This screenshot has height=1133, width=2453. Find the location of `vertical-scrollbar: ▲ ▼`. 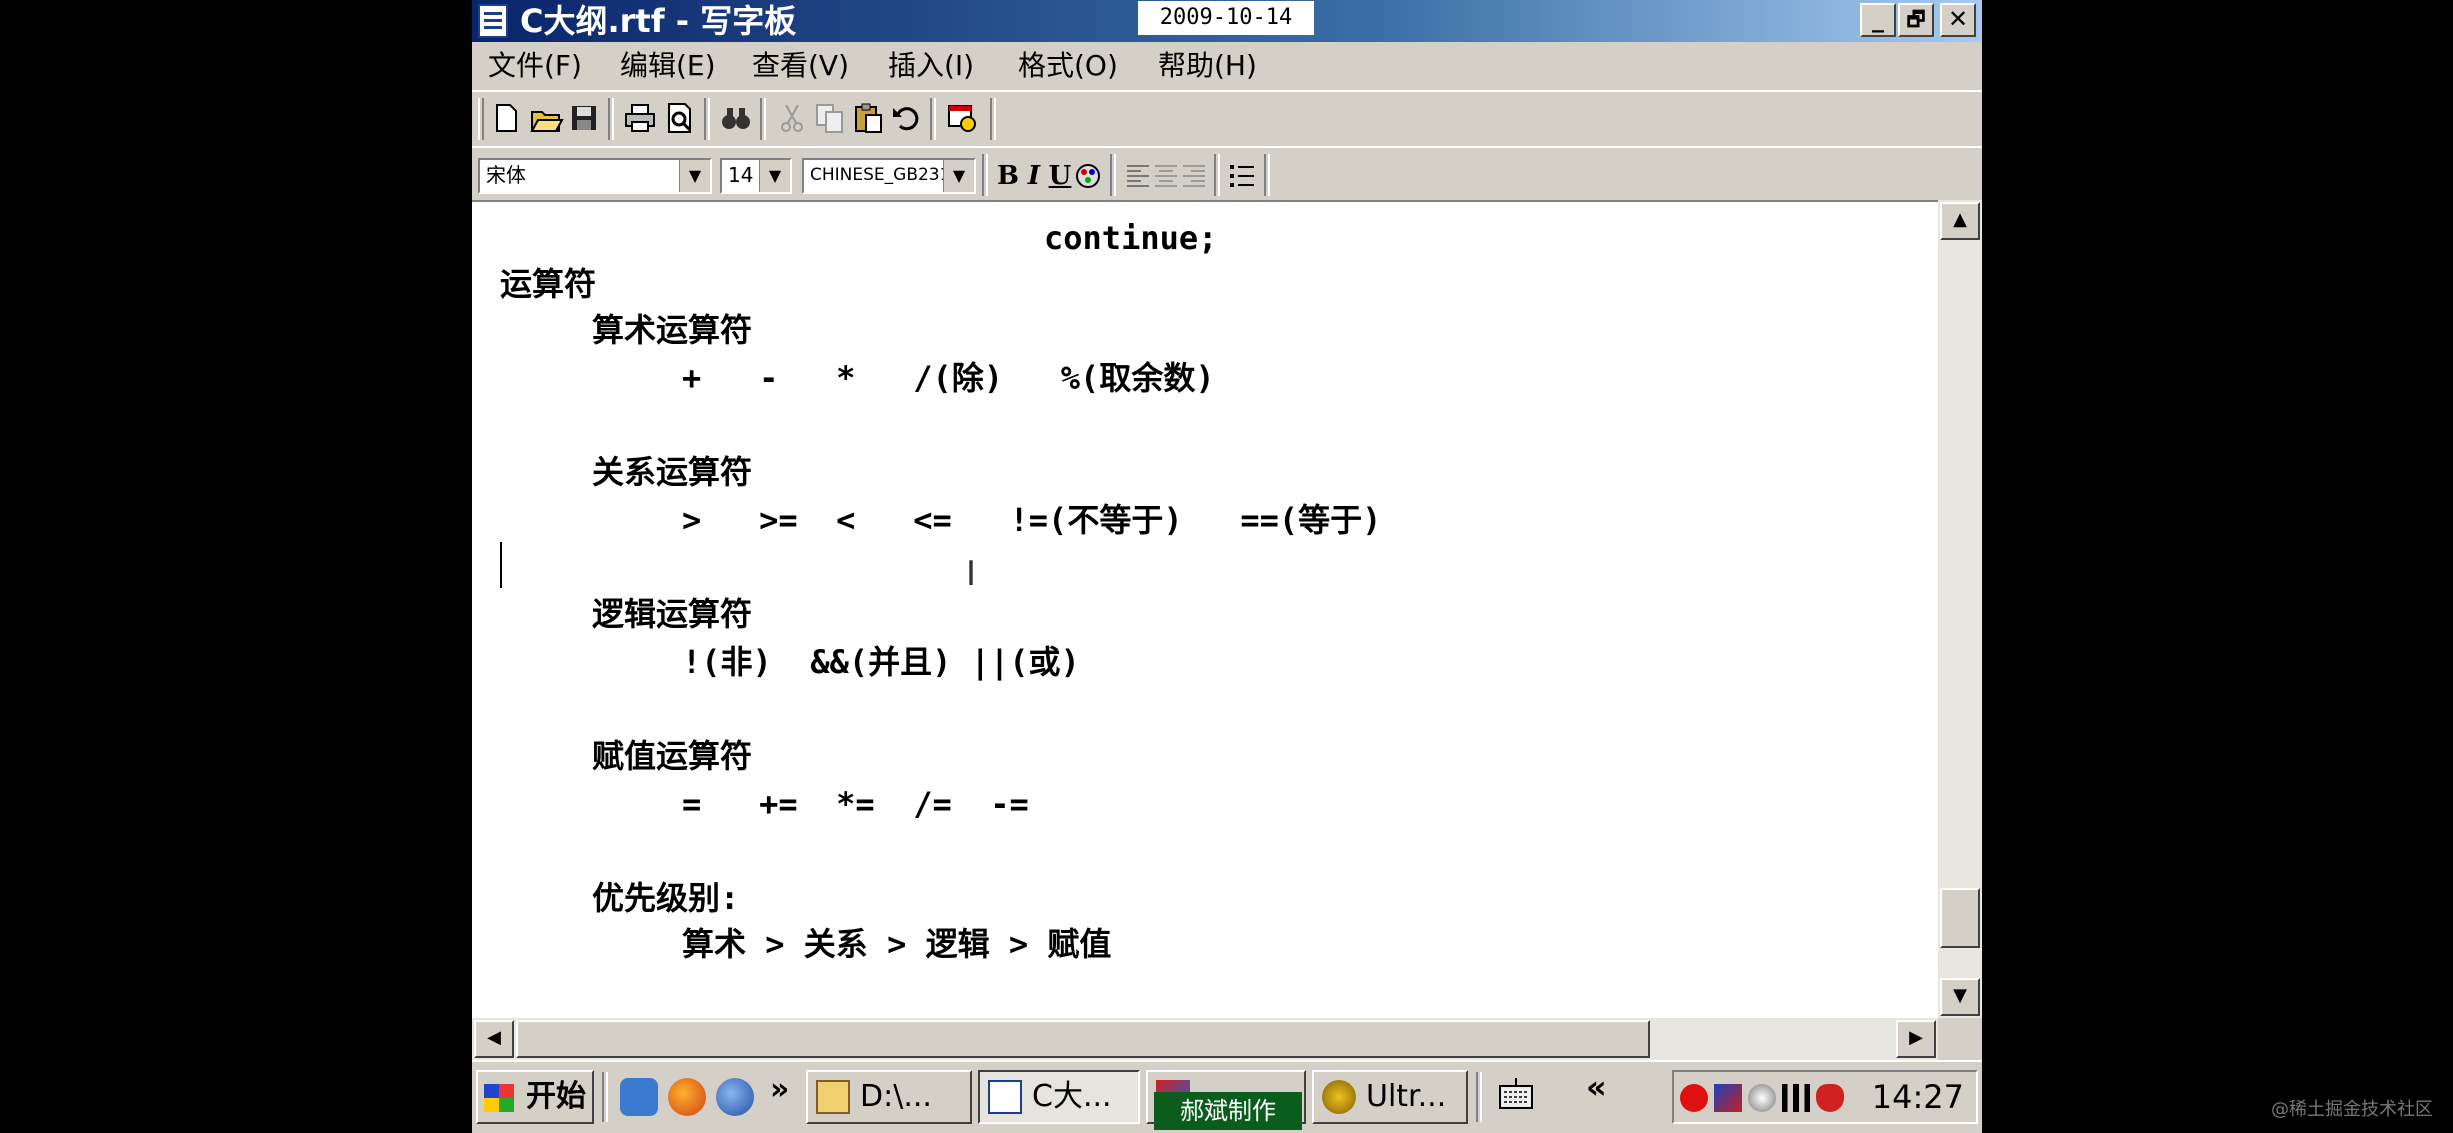

vertical-scrollbar: ▲ ▼ is located at coordinates (1960, 609).